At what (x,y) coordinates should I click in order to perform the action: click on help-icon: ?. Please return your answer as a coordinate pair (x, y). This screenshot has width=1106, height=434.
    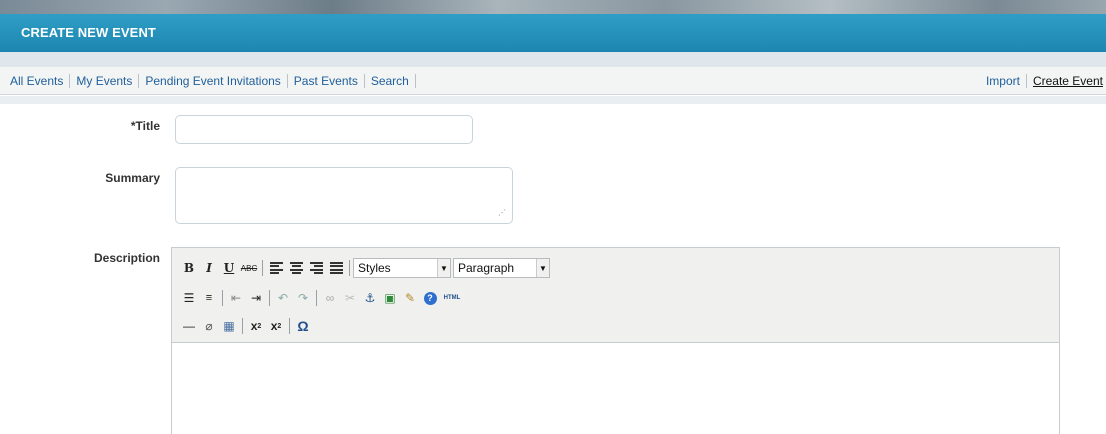
    Looking at the image, I should click on (430, 298).